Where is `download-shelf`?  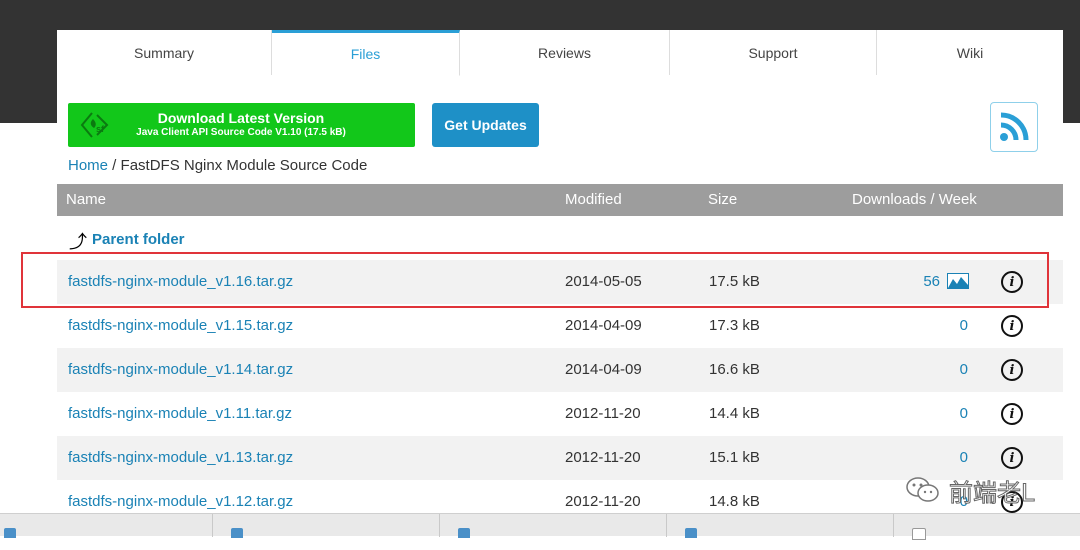
download-shelf is located at coordinates (540, 526).